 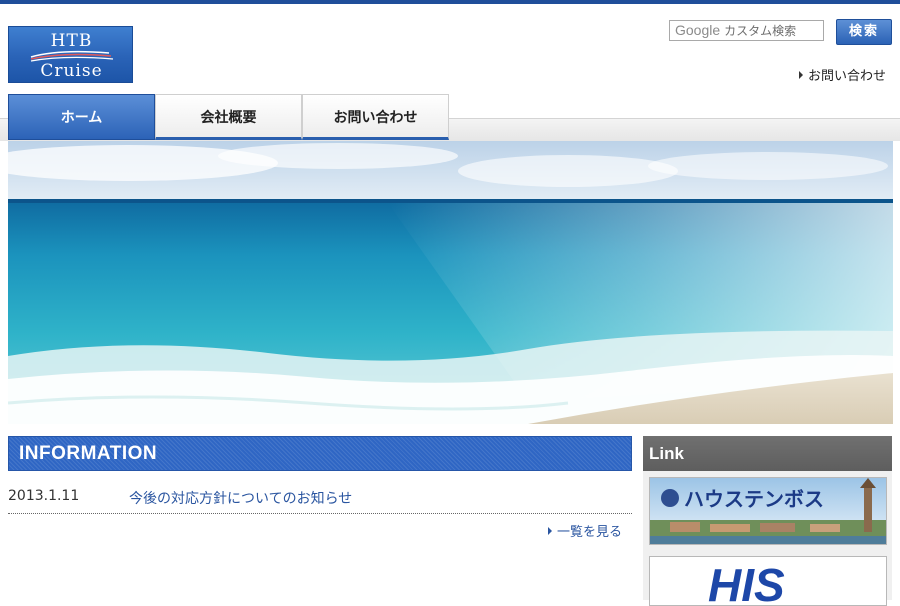 I want to click on view-all-link: 一覧を見る, so click(x=585, y=530).